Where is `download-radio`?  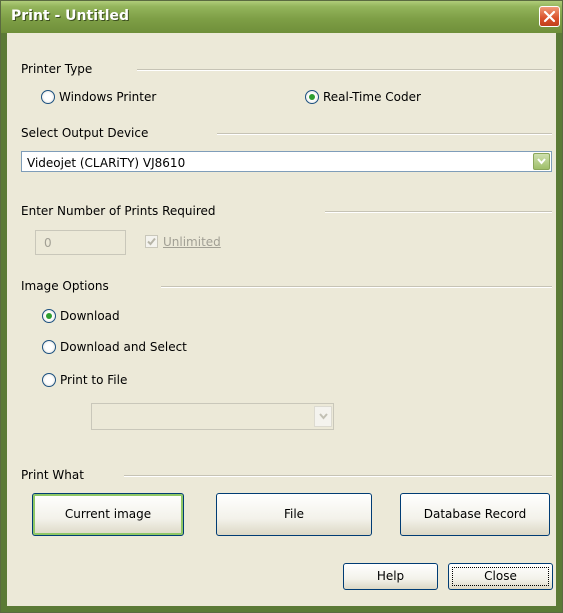 download-radio is located at coordinates (49, 316).